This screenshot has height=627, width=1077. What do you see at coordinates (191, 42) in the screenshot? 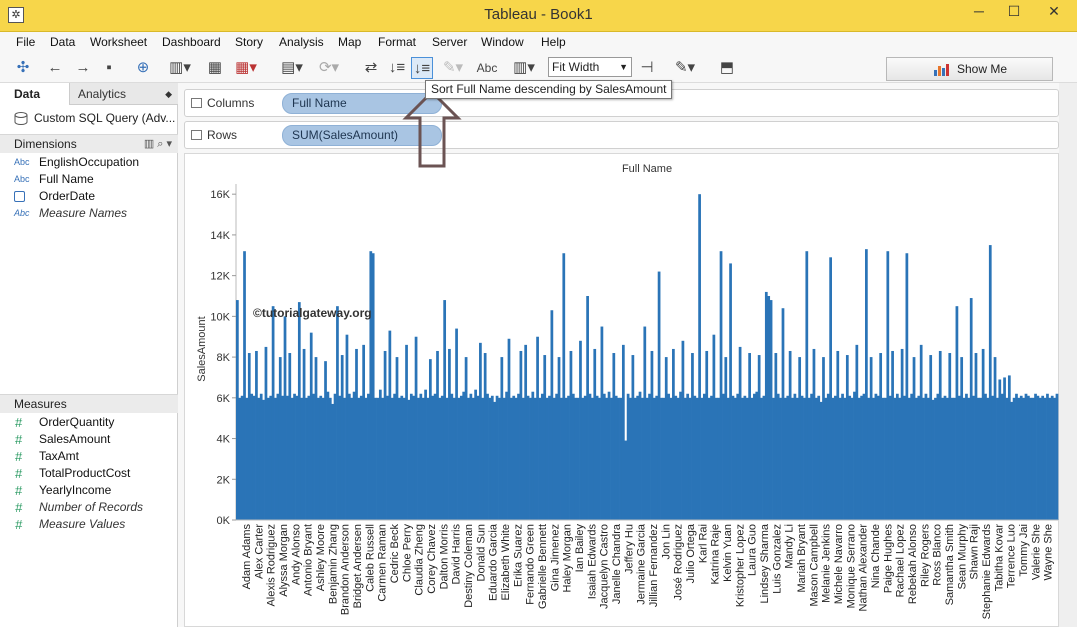
I see `menu-dashboard: Dashboard` at bounding box center [191, 42].